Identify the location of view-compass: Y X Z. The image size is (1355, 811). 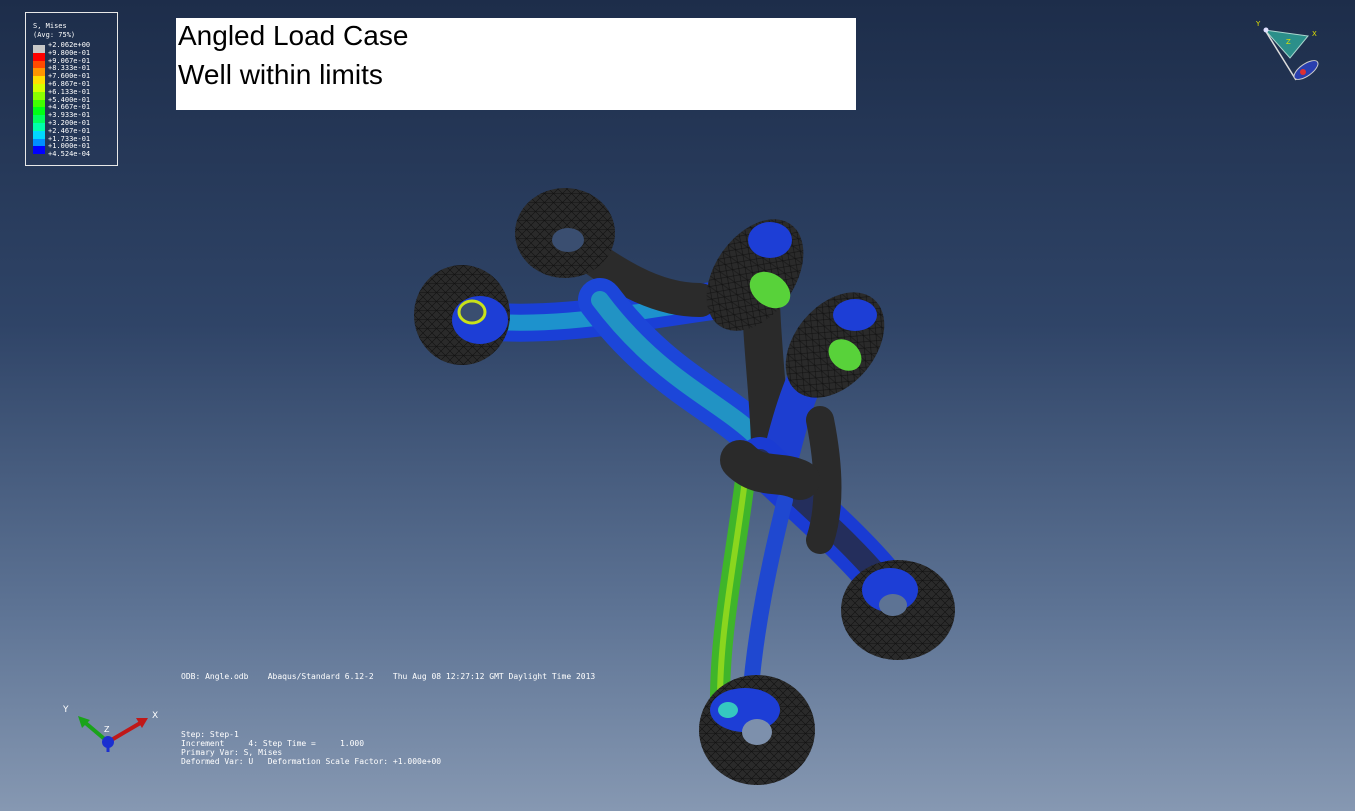
(1290, 54).